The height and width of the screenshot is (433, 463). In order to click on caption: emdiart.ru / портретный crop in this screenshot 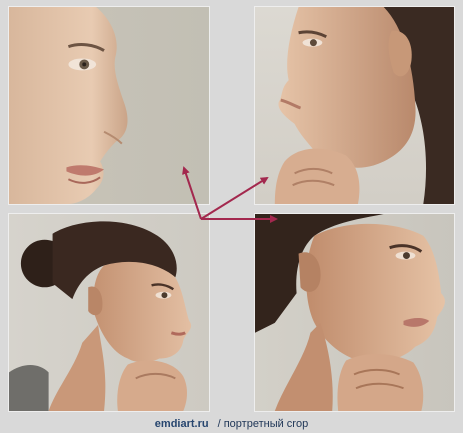, I will do `click(231, 424)`.